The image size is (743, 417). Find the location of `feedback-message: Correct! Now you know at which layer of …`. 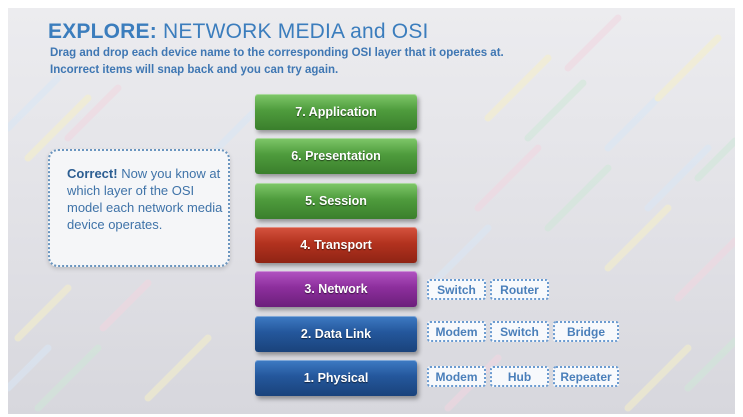

feedback-message: Correct! Now you know at which layer of … is located at coordinates (145, 199).